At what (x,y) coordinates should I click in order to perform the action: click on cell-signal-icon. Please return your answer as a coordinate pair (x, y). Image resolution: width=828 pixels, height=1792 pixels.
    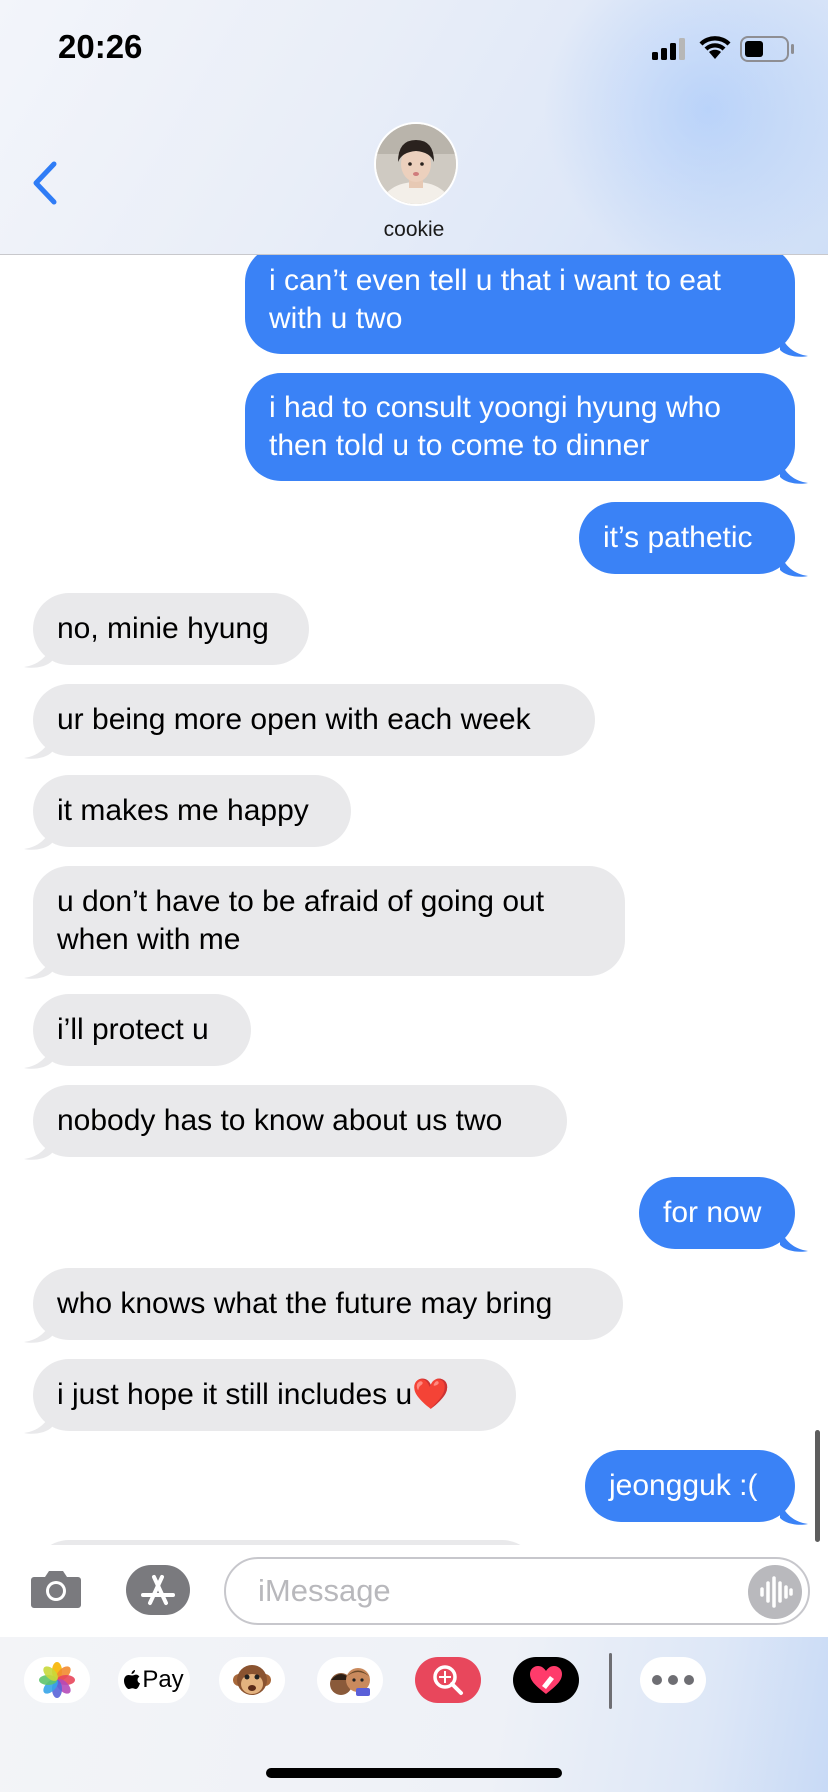
    Looking at the image, I should click on (668, 49).